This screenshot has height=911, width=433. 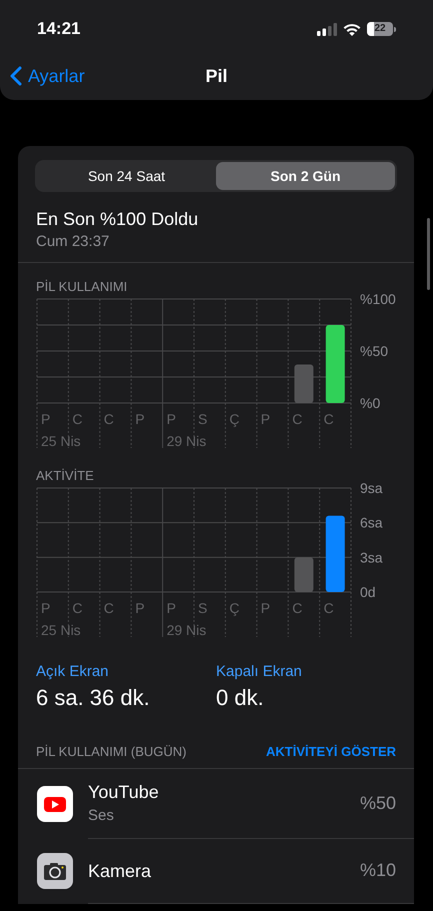 I want to click on segment-tab: Son 2 Gün, so click(x=305, y=176).